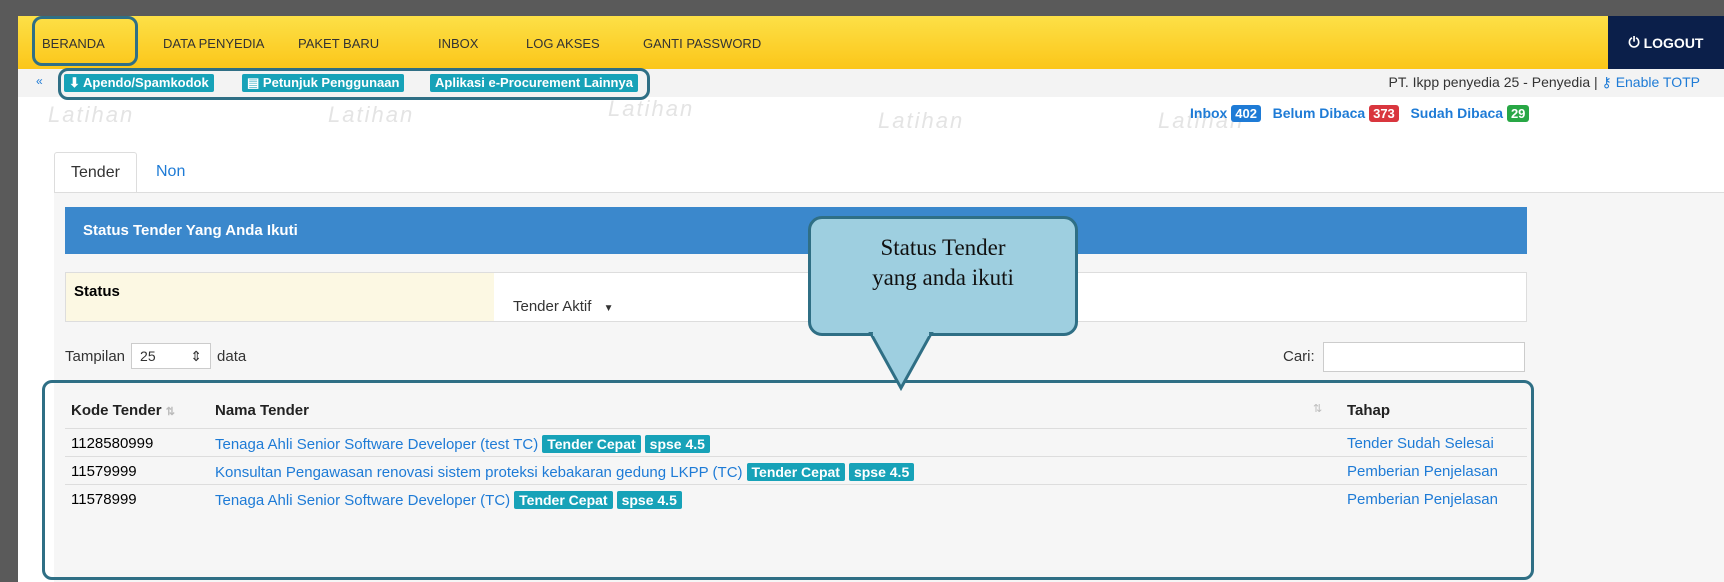  Describe the element at coordinates (39, 81) in the screenshot. I see `collapse-chevron-icon: «` at that location.